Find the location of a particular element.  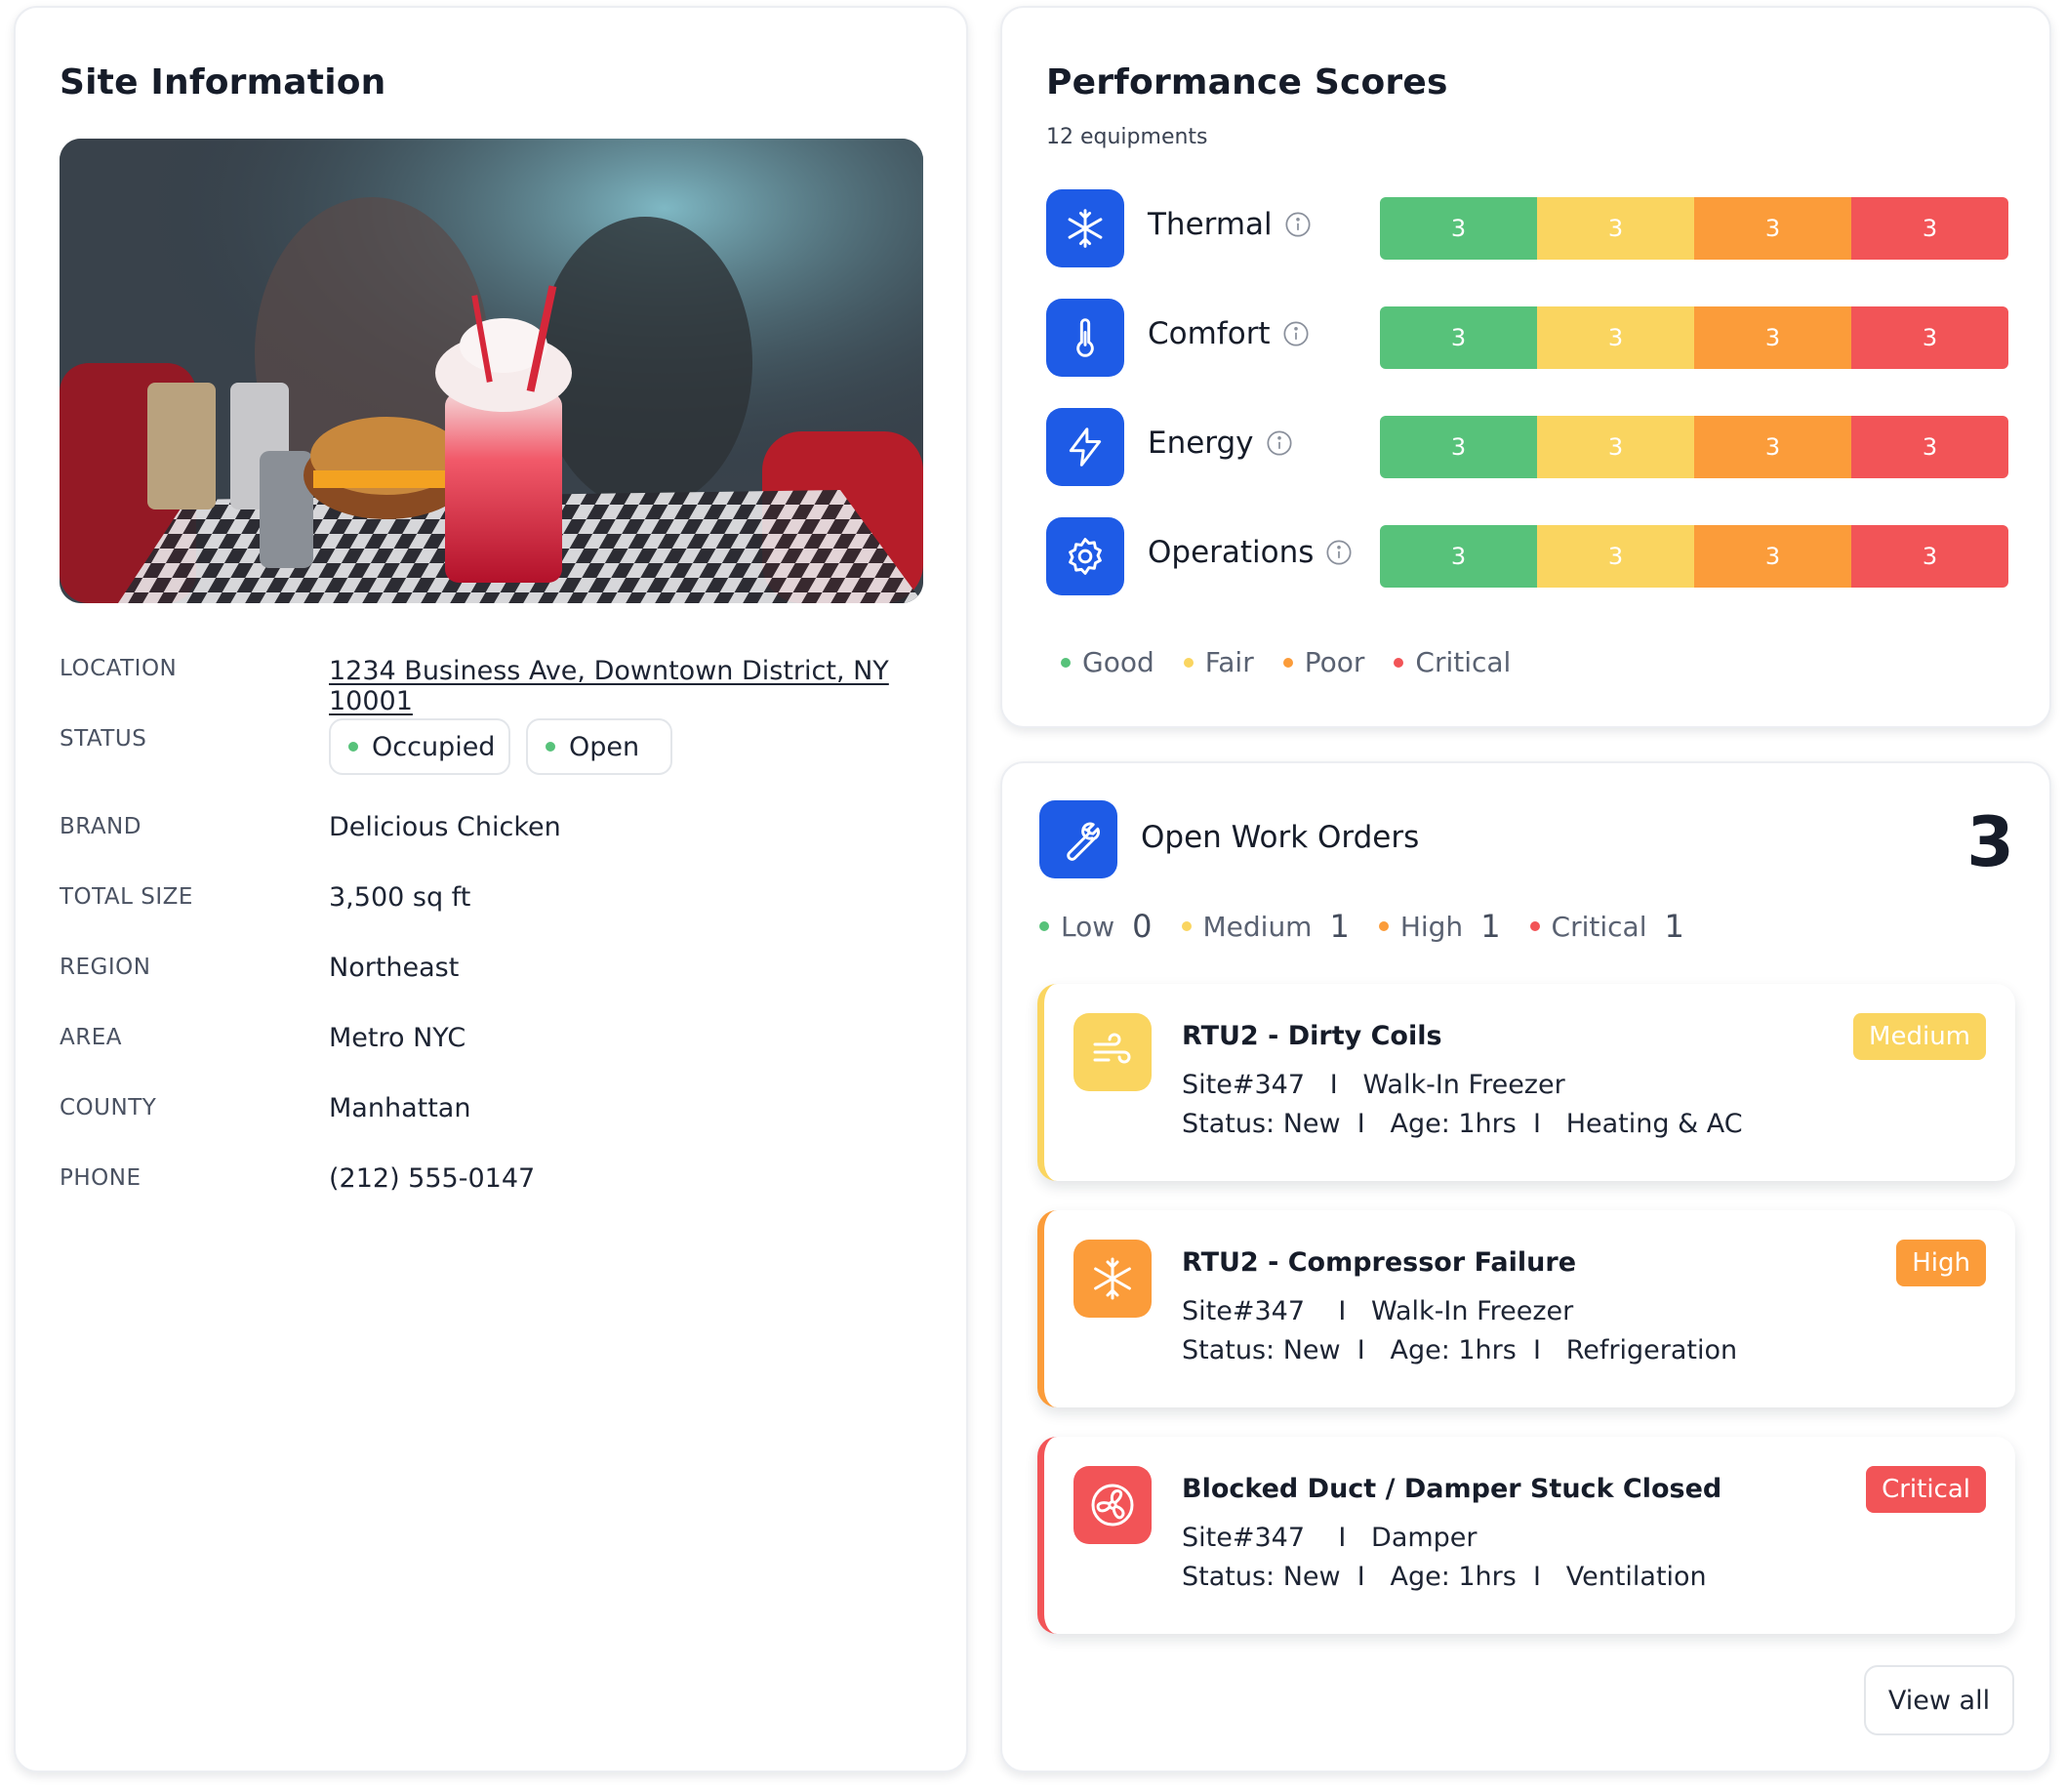

score-name-operations: Operations is located at coordinates (1231, 552).